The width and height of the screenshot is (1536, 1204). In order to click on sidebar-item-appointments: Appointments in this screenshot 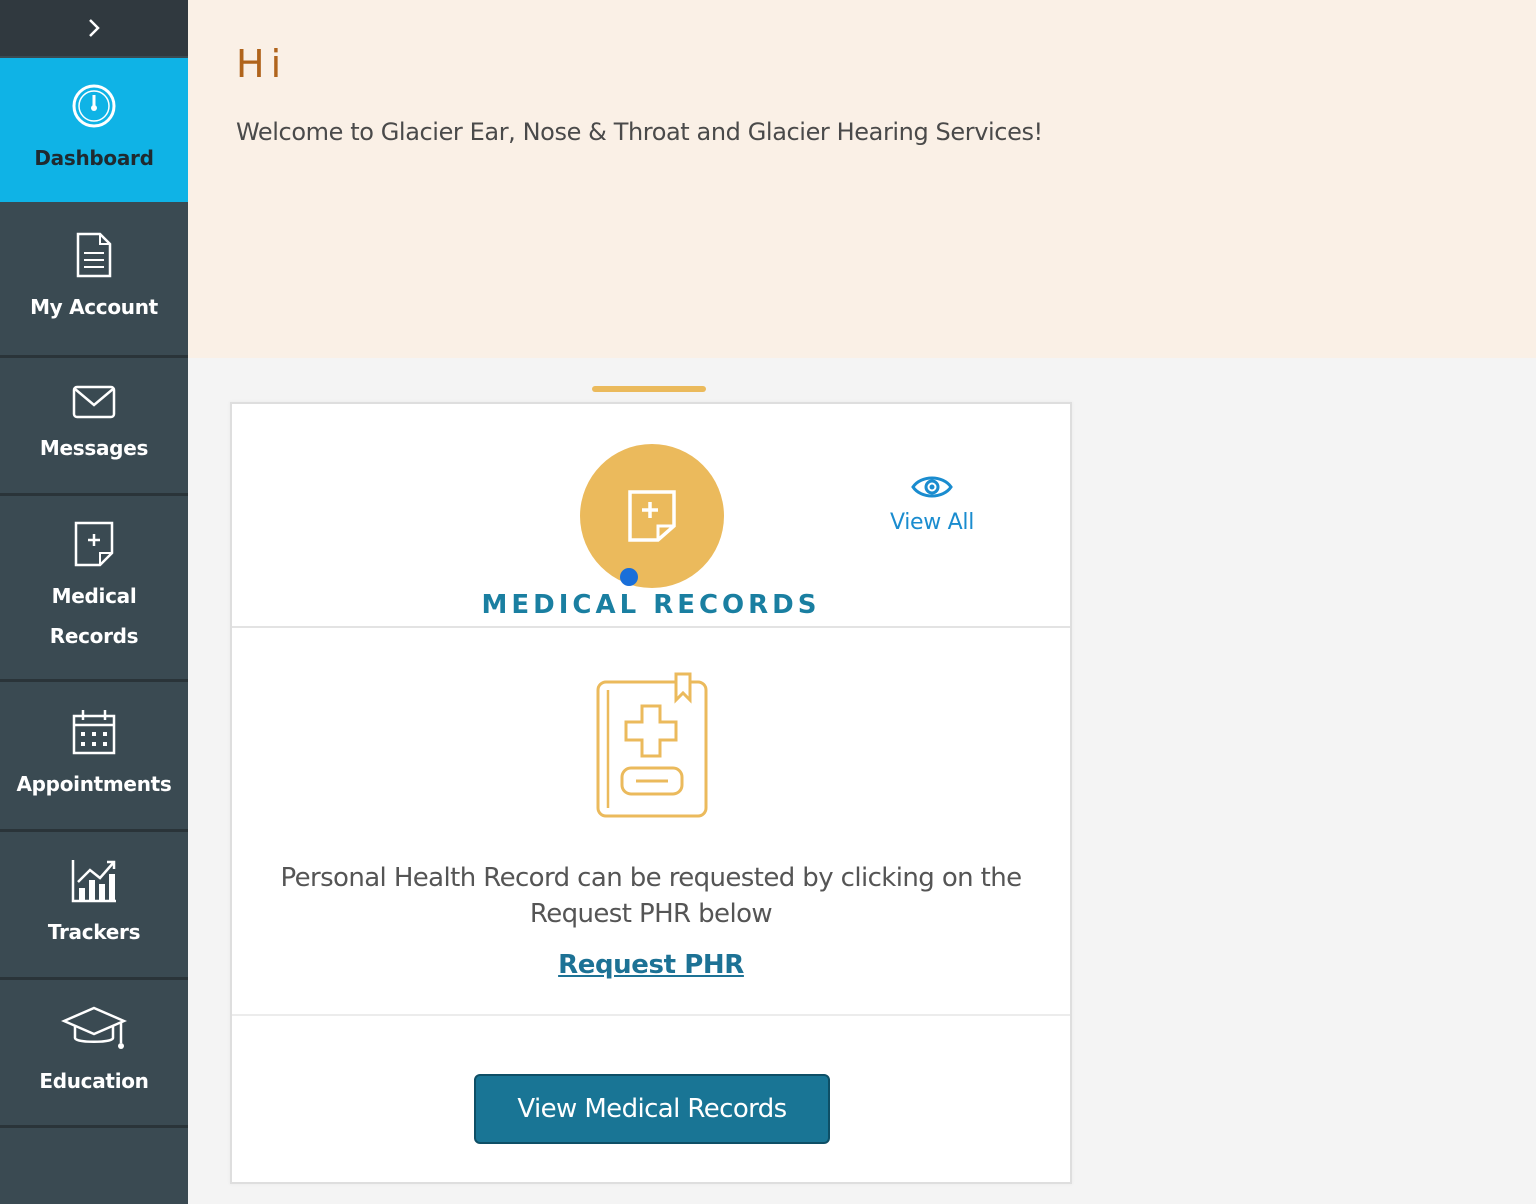, I will do `click(94, 757)`.